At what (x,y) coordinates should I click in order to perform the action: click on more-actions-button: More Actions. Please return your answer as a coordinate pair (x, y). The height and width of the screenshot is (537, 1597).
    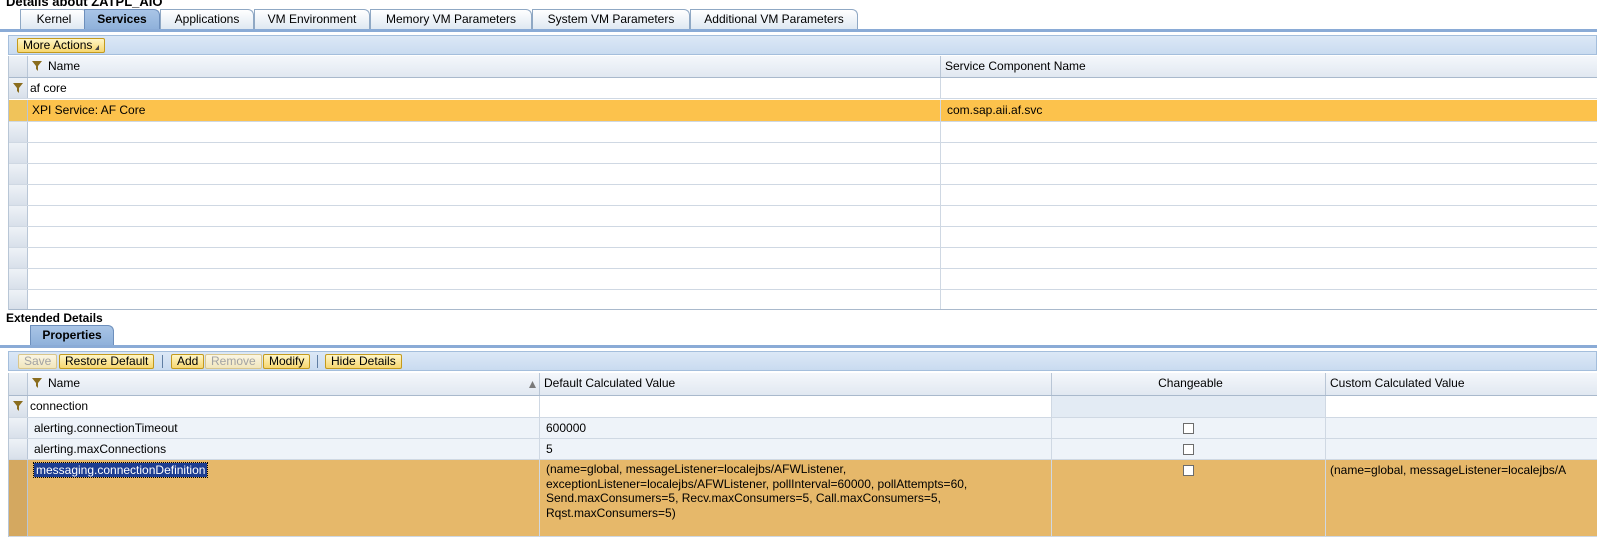
    Looking at the image, I should click on (61, 45).